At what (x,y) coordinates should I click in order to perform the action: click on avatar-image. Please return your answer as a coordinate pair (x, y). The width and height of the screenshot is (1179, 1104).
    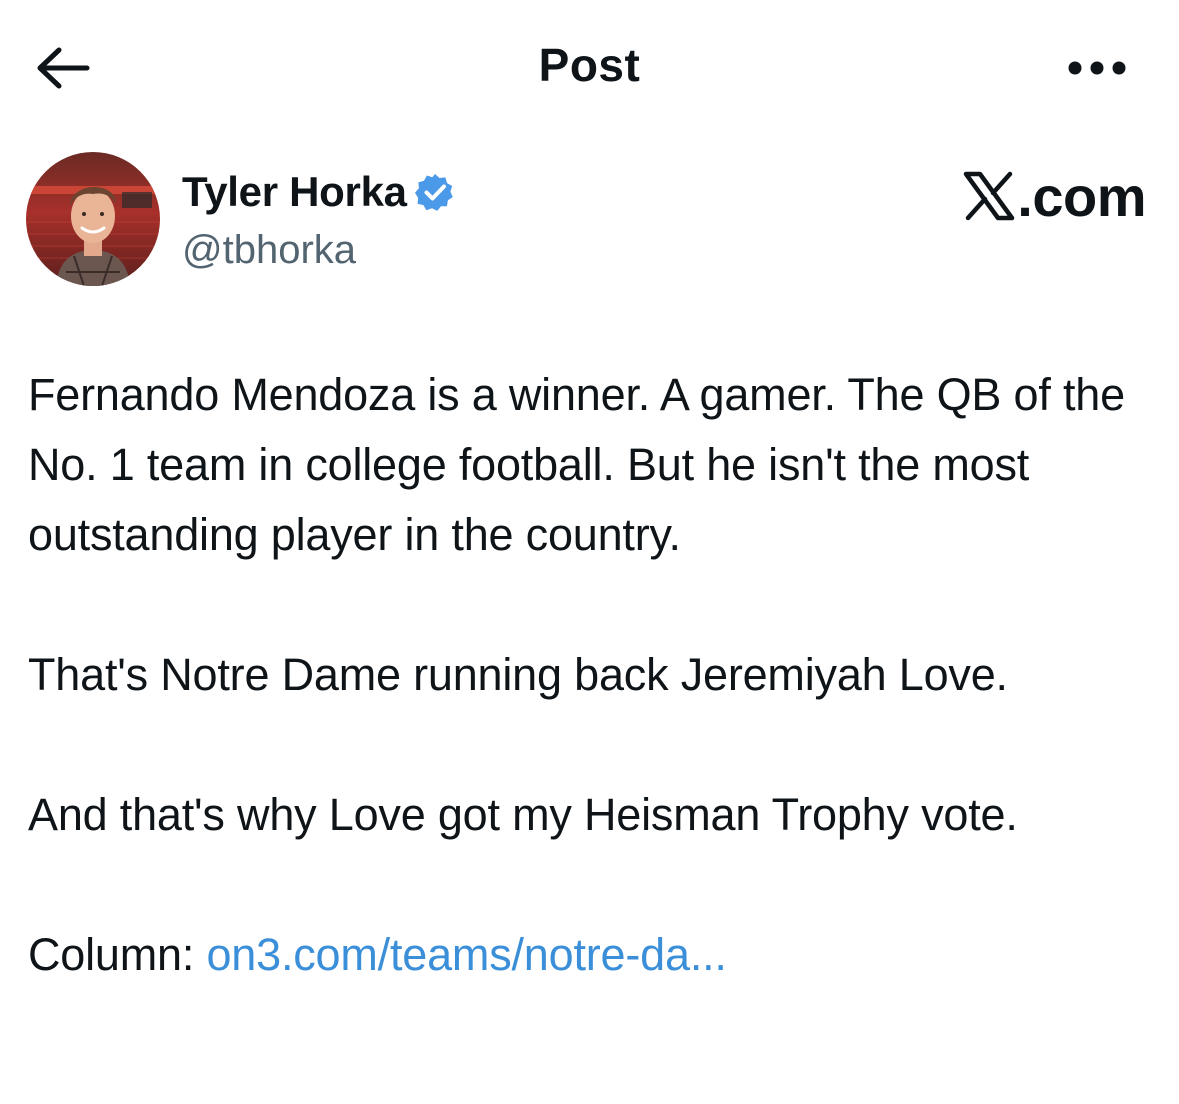
    Looking at the image, I should click on (93, 219).